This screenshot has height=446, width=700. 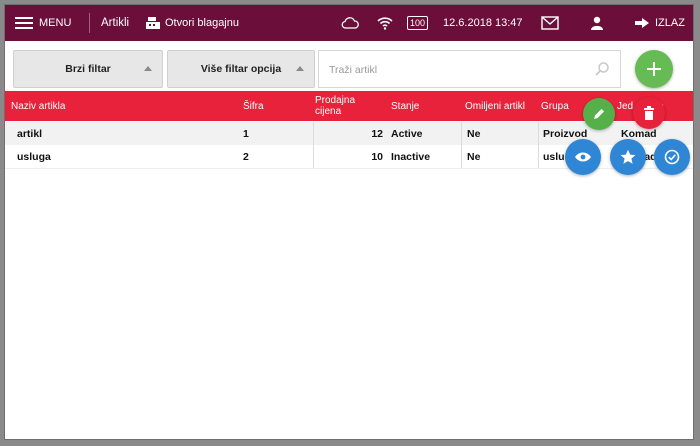 I want to click on col-header-code: Šifra, so click(x=268, y=106).